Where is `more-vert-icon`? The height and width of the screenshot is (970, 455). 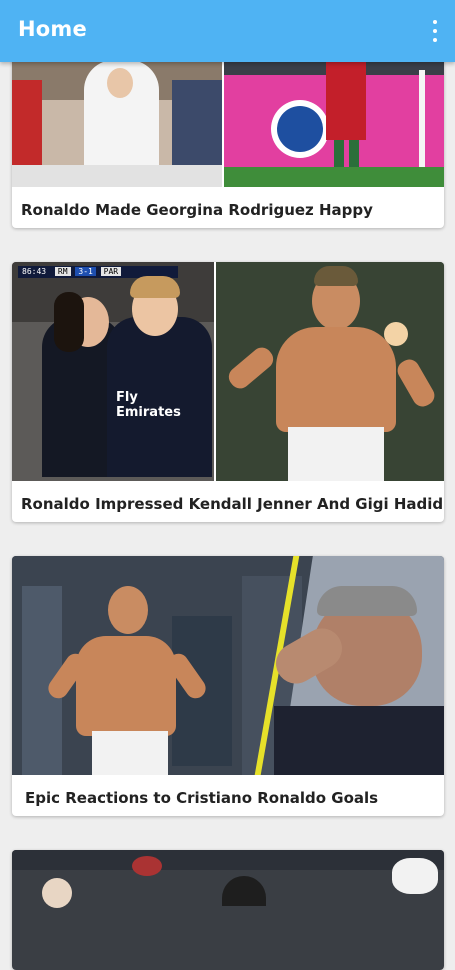
more-vert-icon is located at coordinates (435, 31).